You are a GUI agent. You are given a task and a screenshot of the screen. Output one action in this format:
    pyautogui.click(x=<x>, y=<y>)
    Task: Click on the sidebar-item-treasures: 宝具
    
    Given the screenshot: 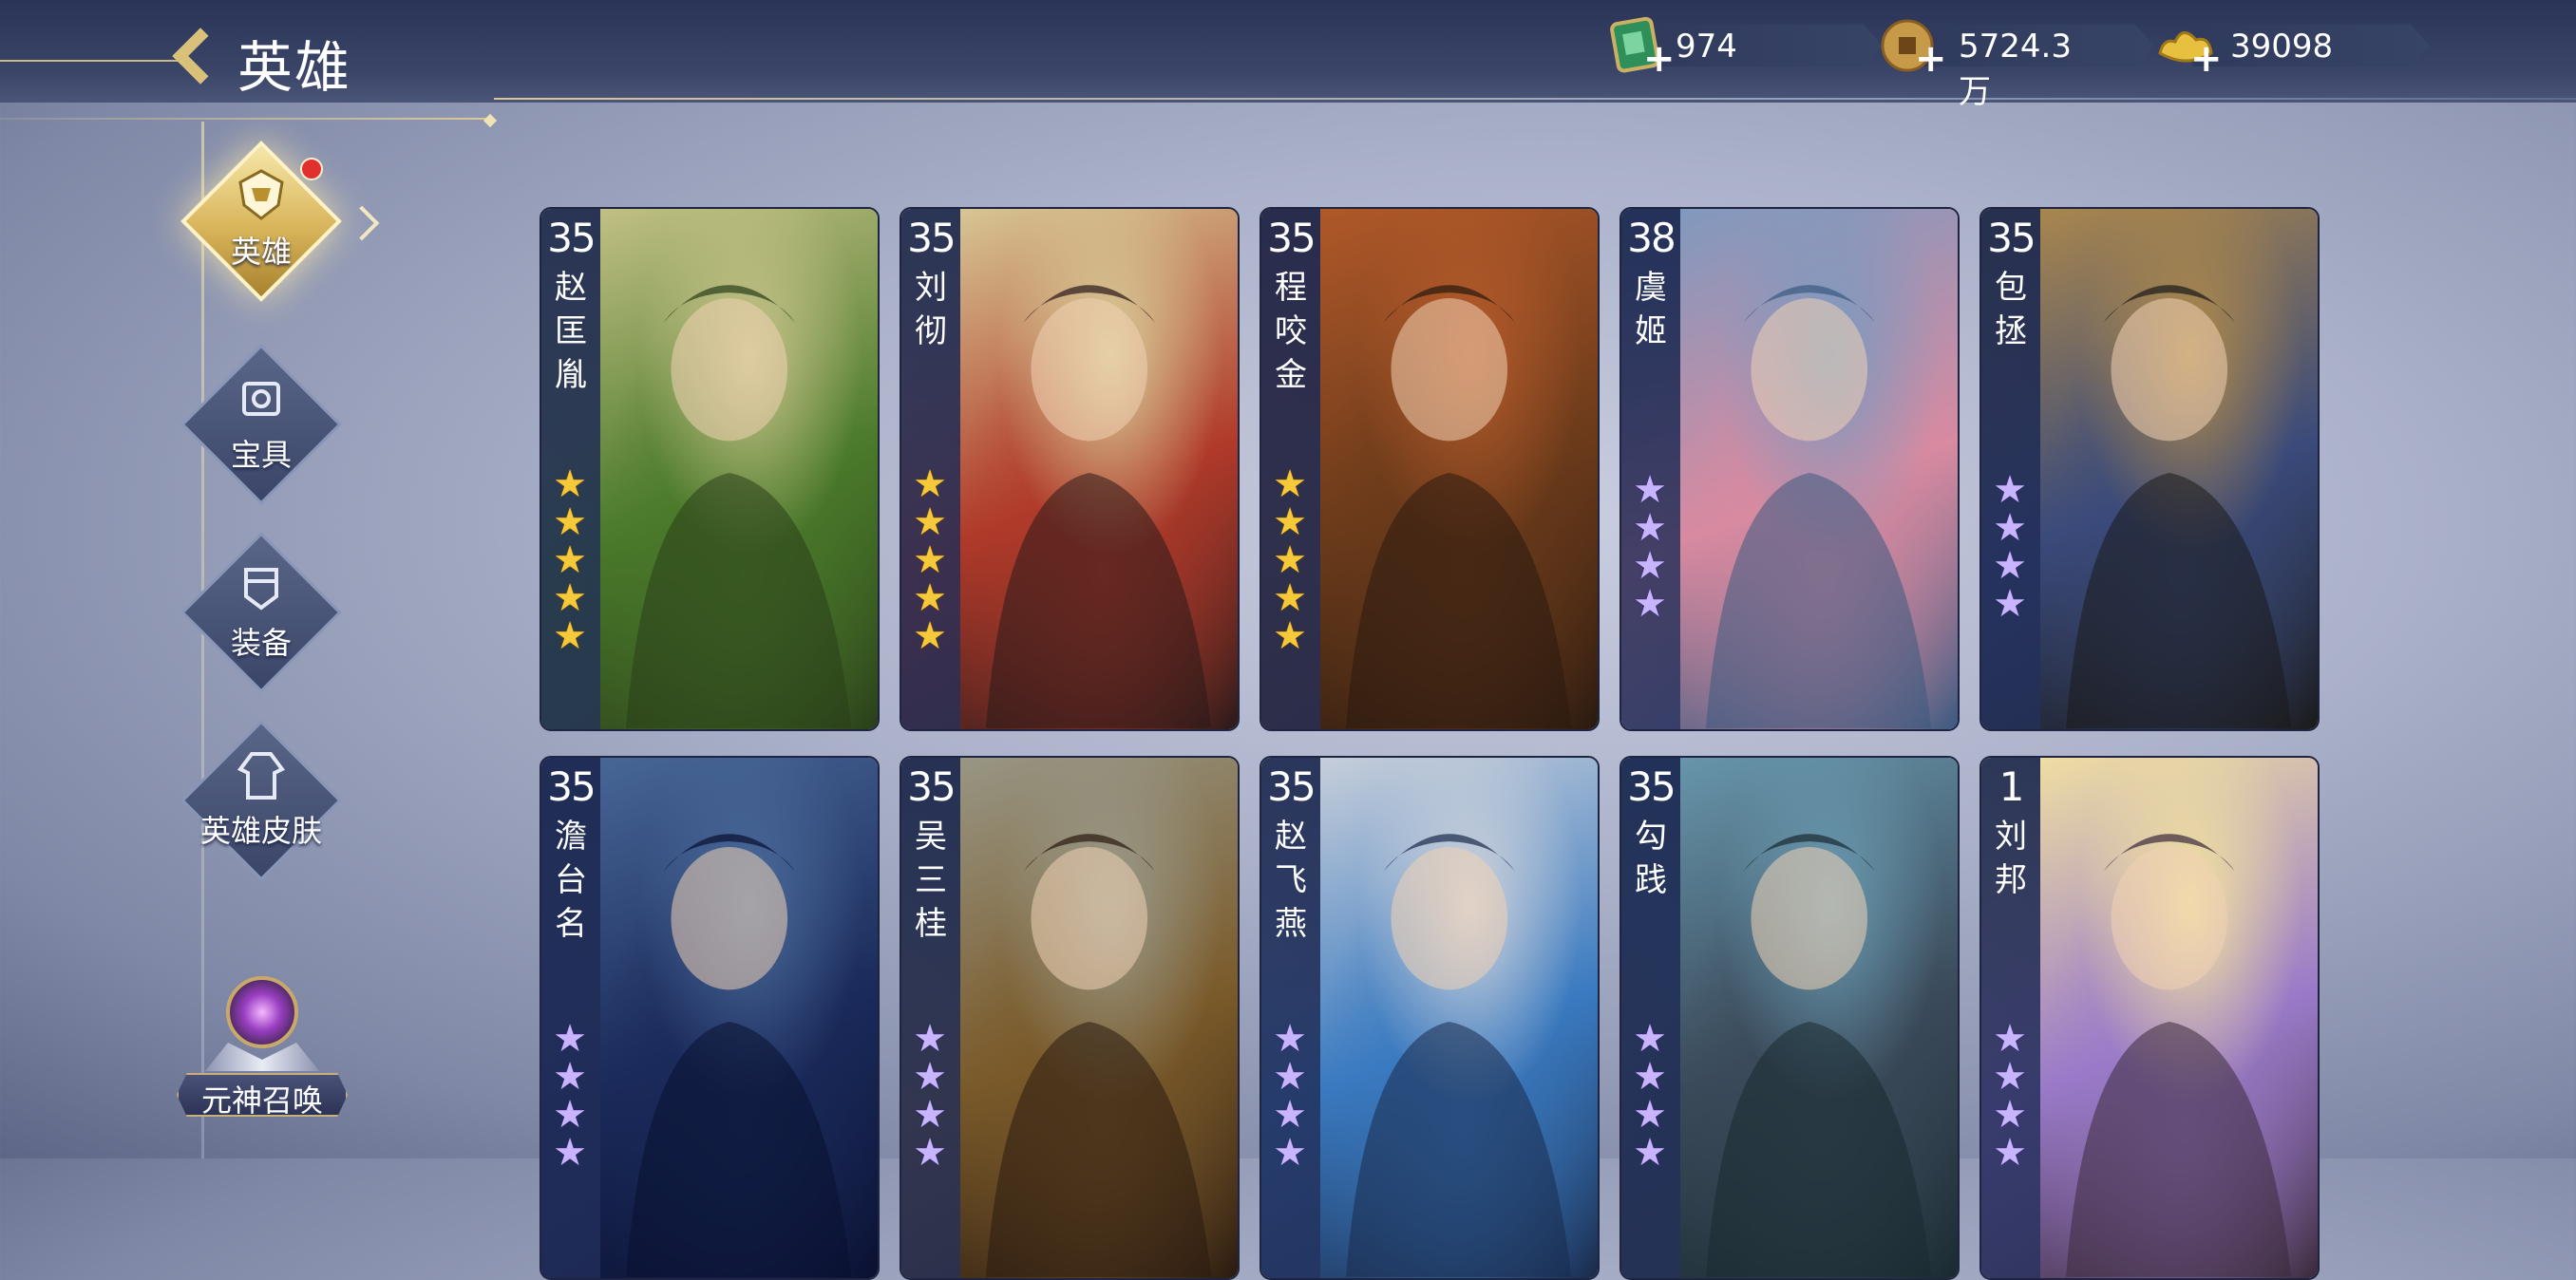 What is the action you would take?
    pyautogui.click(x=261, y=425)
    